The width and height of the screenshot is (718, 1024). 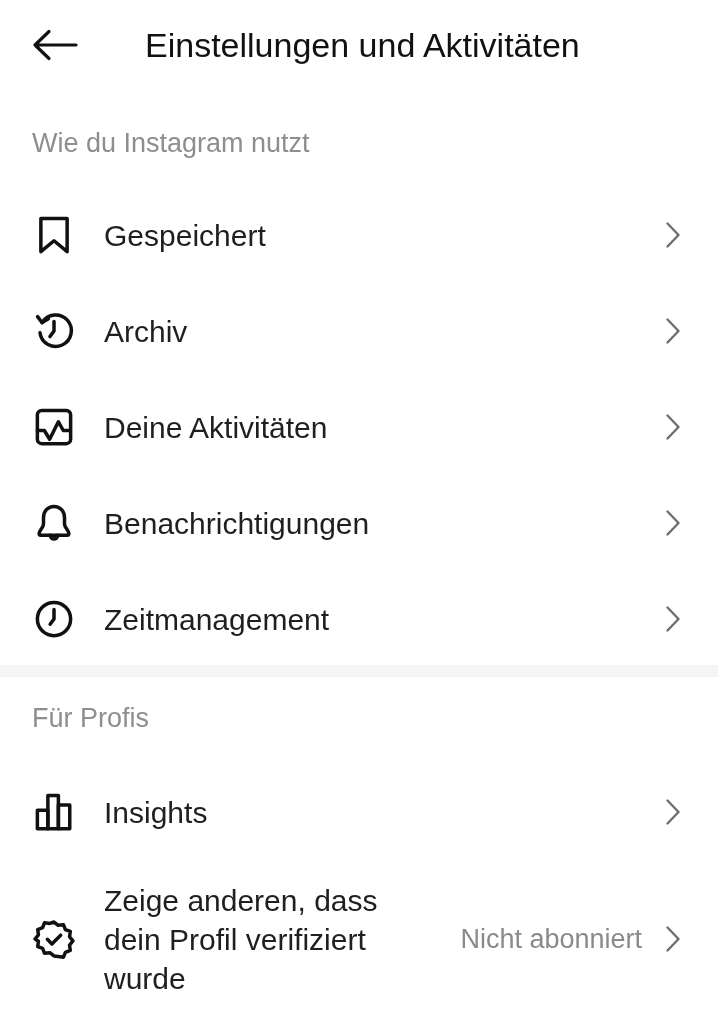 I want to click on back-button, so click(x=55, y=45).